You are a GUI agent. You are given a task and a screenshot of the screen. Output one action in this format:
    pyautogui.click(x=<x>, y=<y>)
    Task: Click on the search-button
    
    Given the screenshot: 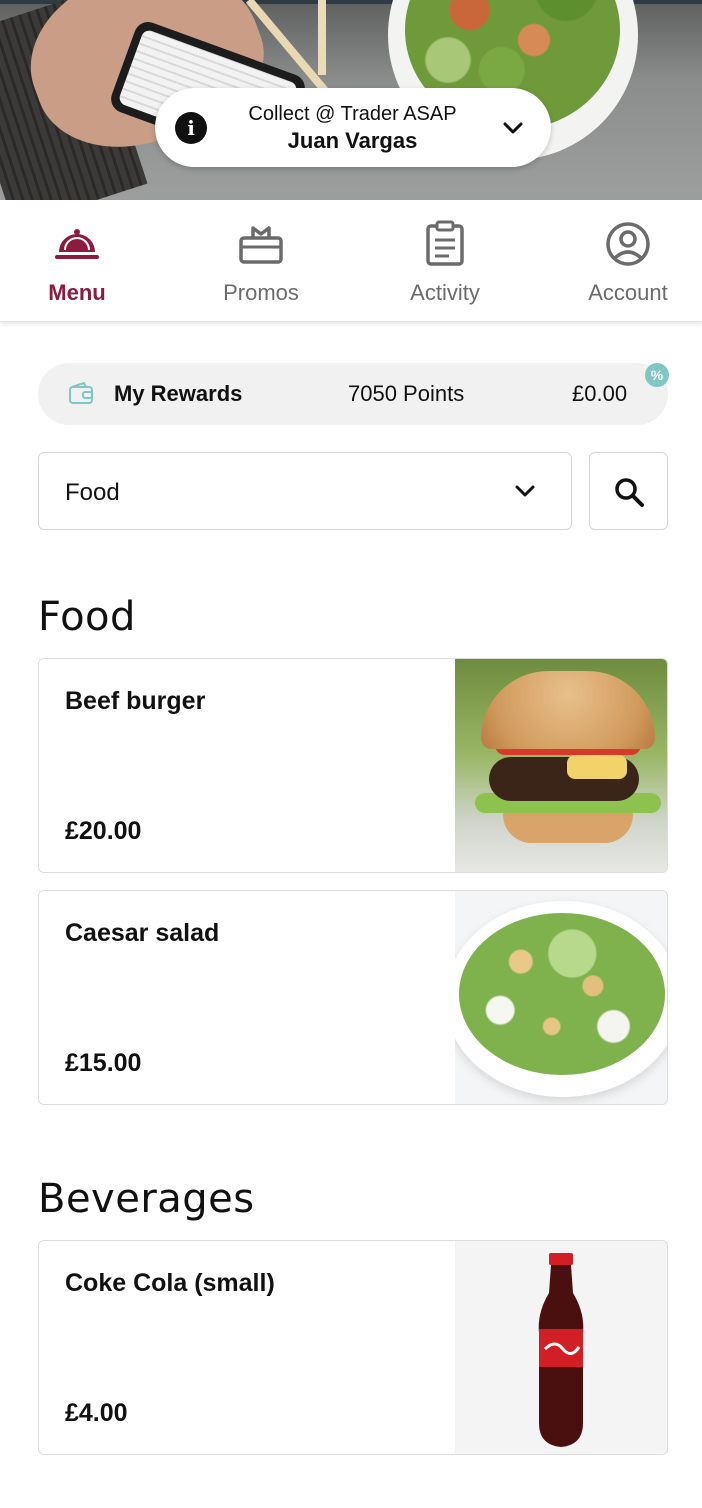 What is the action you would take?
    pyautogui.click(x=628, y=491)
    